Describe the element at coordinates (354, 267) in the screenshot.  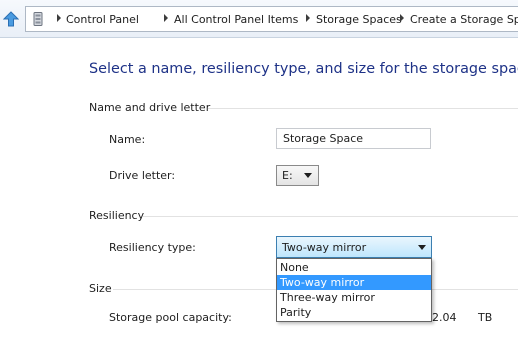
I see `option-none: None` at that location.